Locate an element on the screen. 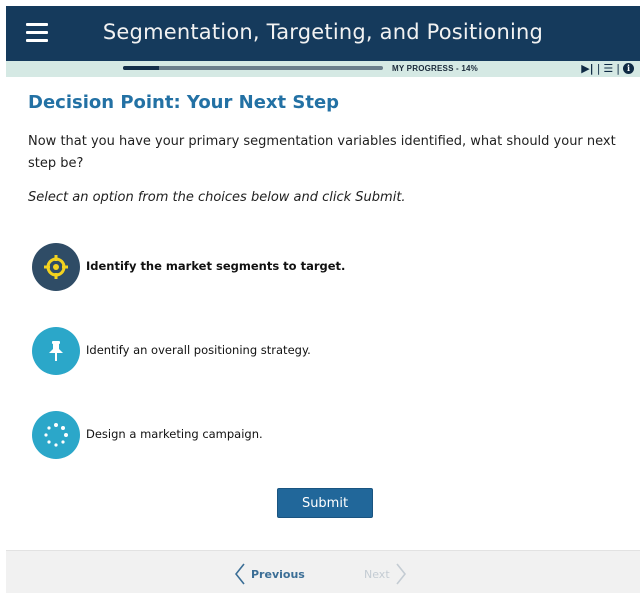 This screenshot has width=640, height=593. progress-label: MY PROGRESS - 14% is located at coordinates (435, 68).